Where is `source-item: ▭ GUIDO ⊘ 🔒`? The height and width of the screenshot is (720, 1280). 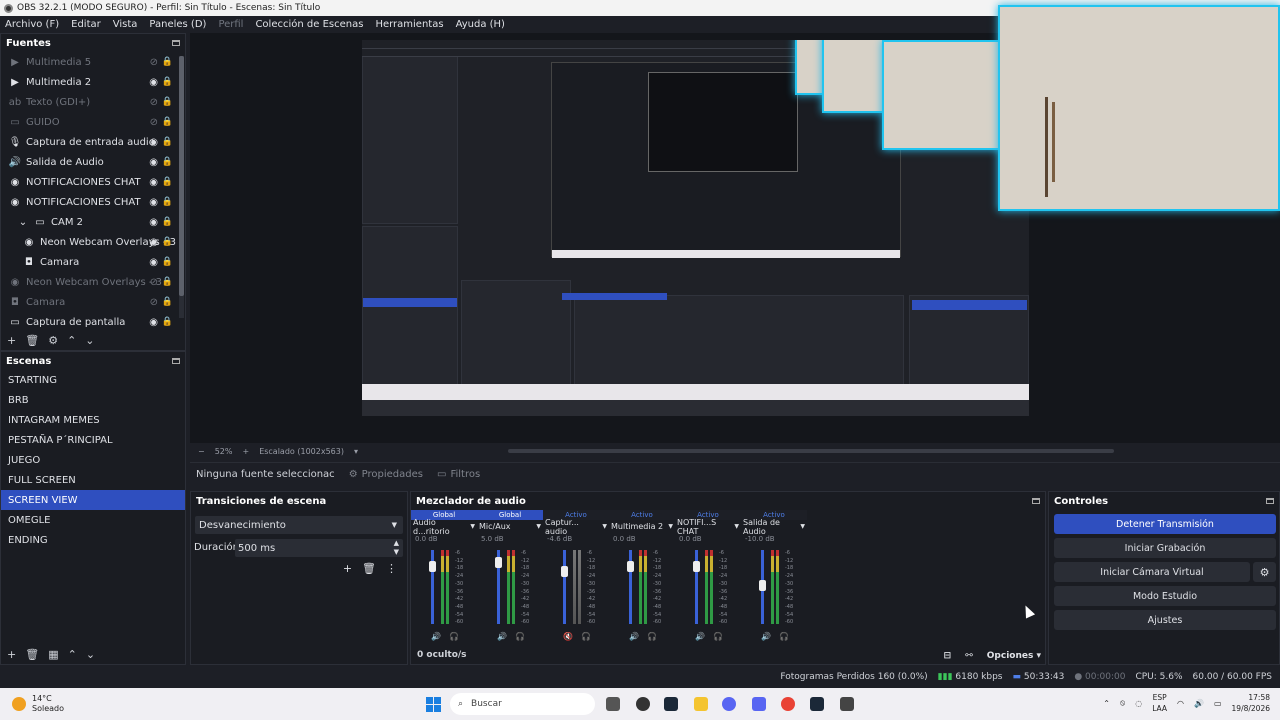 source-item: ▭ GUIDO ⊘ 🔒 is located at coordinates (93, 122).